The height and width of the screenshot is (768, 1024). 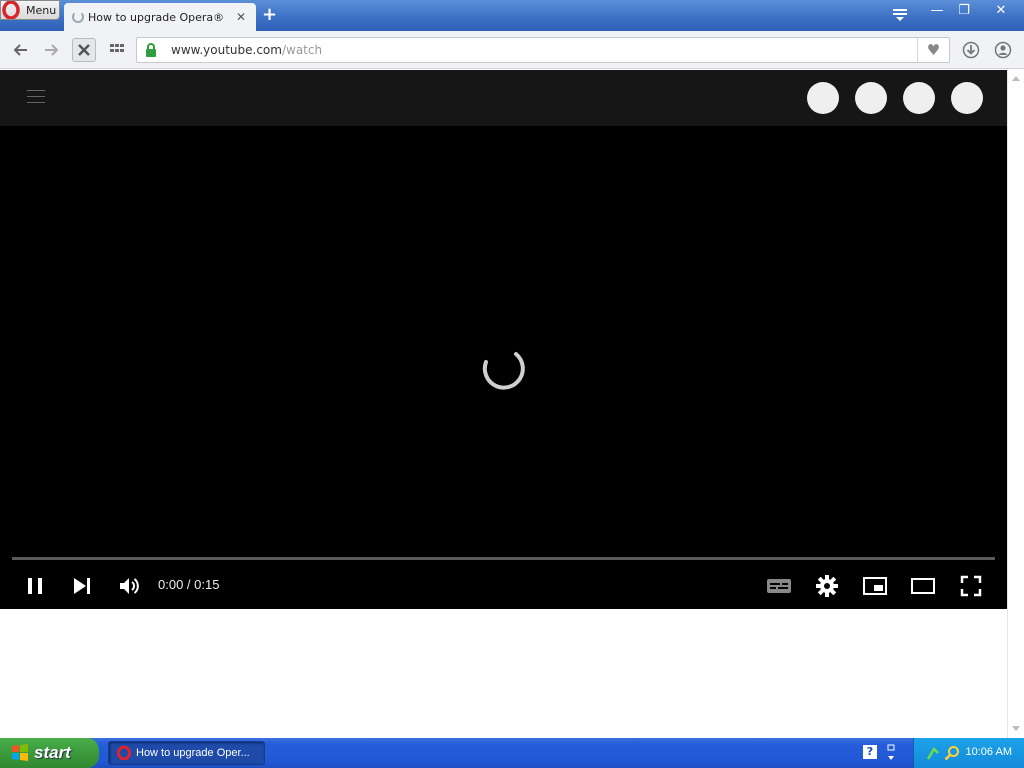 What do you see at coordinates (512, 753) in the screenshot?
I see `windows-taskbar: start How to upgrade Oper... ? 10:06 AM` at bounding box center [512, 753].